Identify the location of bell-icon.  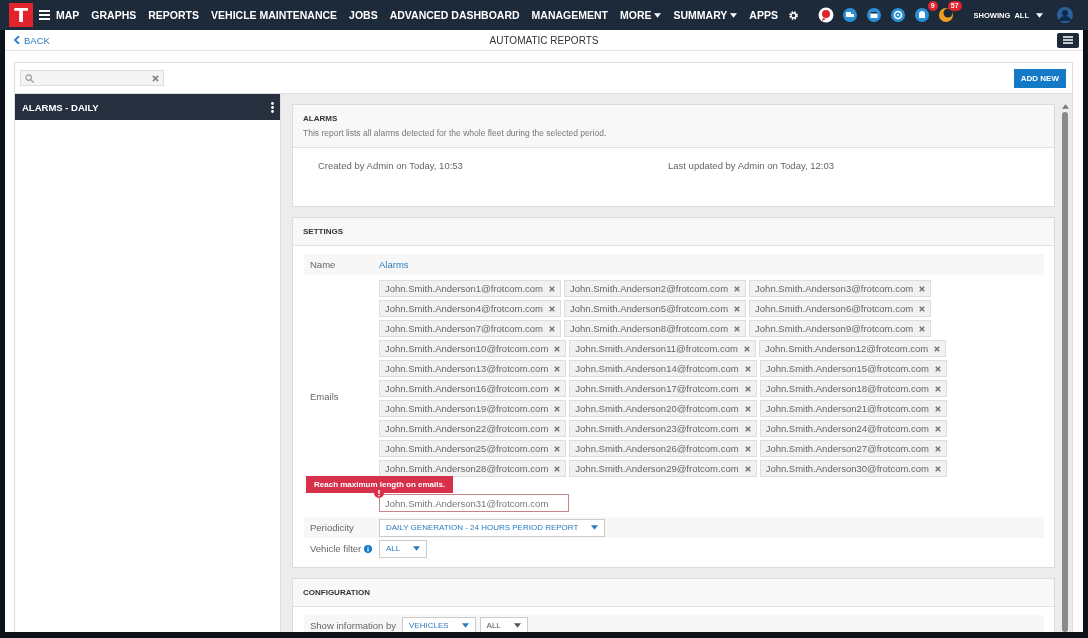
(921, 15).